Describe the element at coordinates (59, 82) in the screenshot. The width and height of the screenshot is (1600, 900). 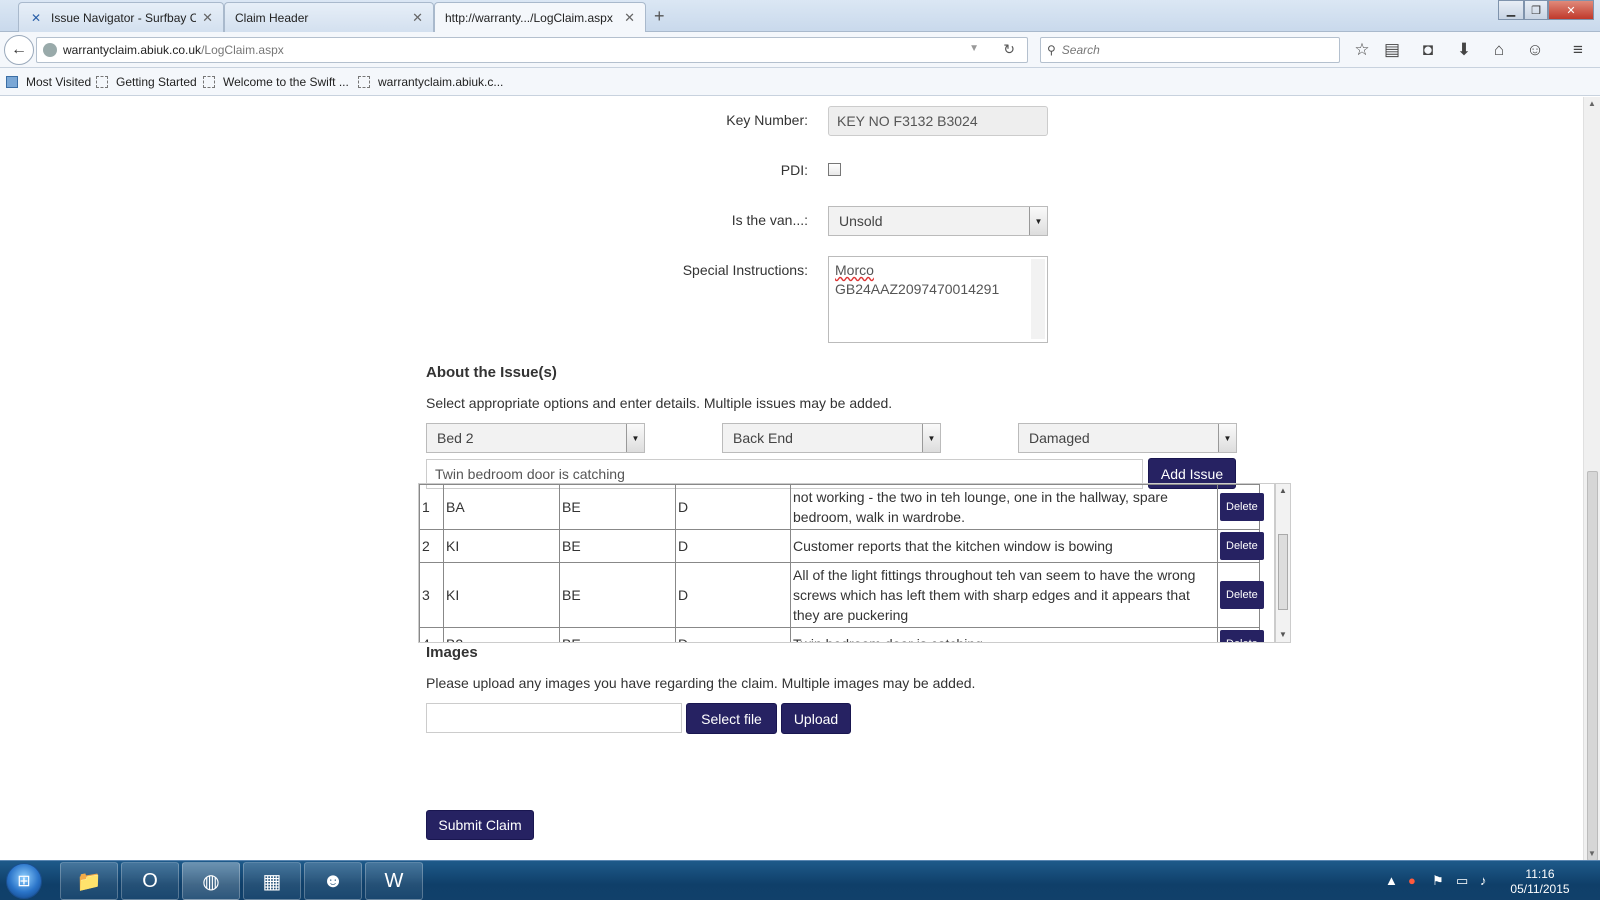
I see `bookmark-label: Most Visited` at that location.